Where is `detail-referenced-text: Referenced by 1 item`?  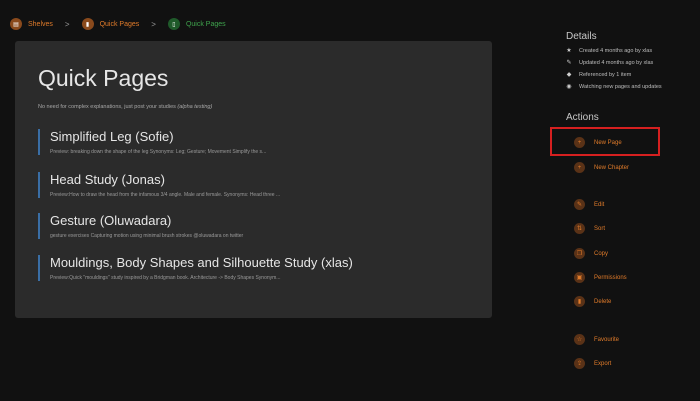 detail-referenced-text: Referenced by 1 item is located at coordinates (605, 75).